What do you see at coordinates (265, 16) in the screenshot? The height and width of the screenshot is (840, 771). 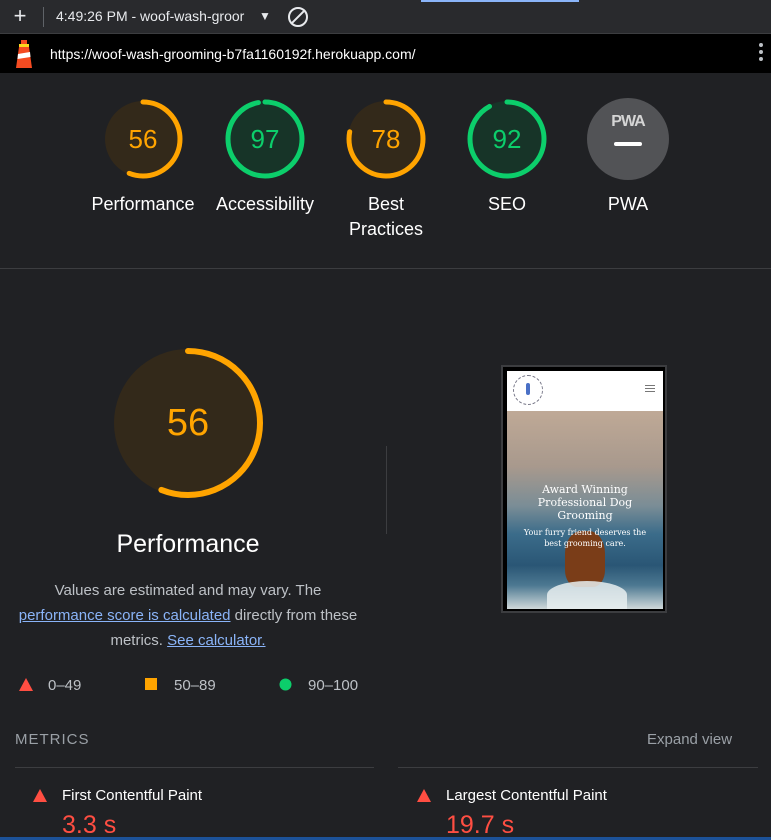 I see `chevron-down-icon: ▼` at bounding box center [265, 16].